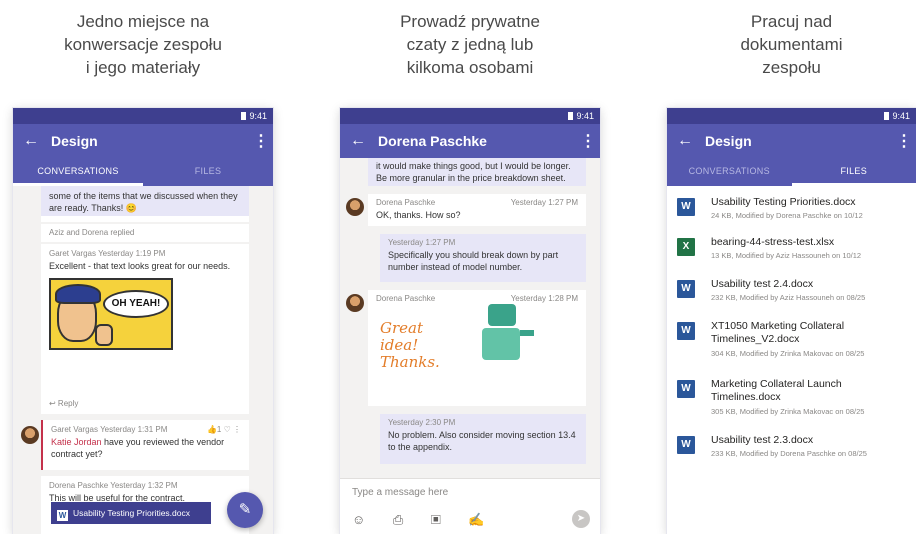 This screenshot has height=534, width=916. I want to click on thumbs-up-icon, so click(104, 335).